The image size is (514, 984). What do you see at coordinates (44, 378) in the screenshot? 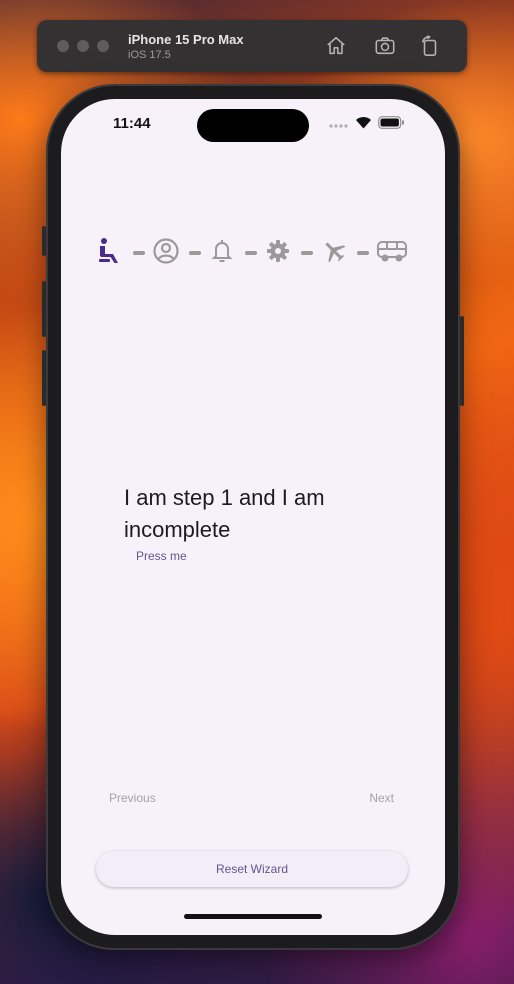
I see `volume-down-button` at bounding box center [44, 378].